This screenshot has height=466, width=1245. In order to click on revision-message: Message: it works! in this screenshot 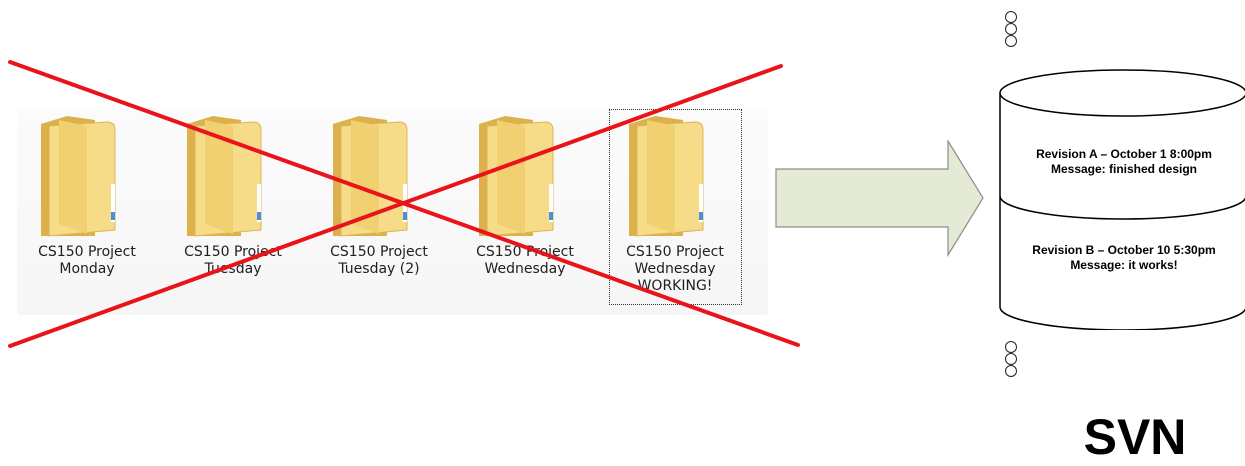, I will do `click(1124, 265)`.